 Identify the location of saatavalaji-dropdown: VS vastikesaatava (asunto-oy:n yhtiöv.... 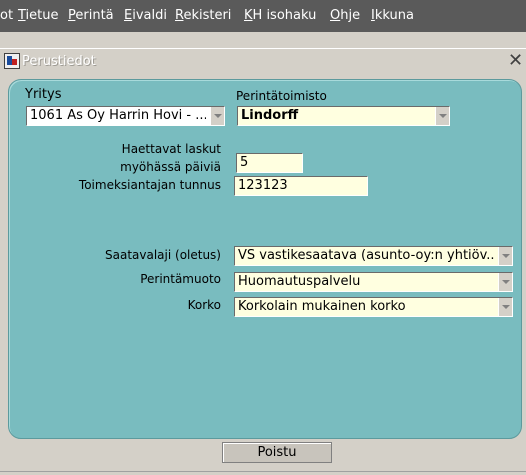
(373, 256).